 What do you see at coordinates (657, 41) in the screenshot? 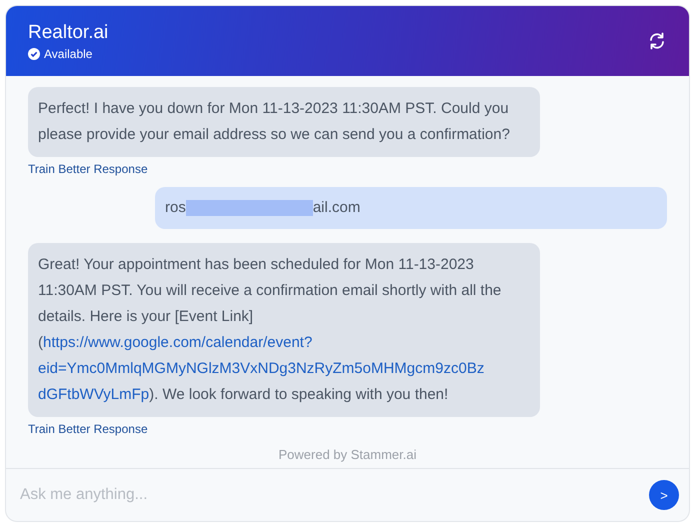
I see `refresh-icon` at bounding box center [657, 41].